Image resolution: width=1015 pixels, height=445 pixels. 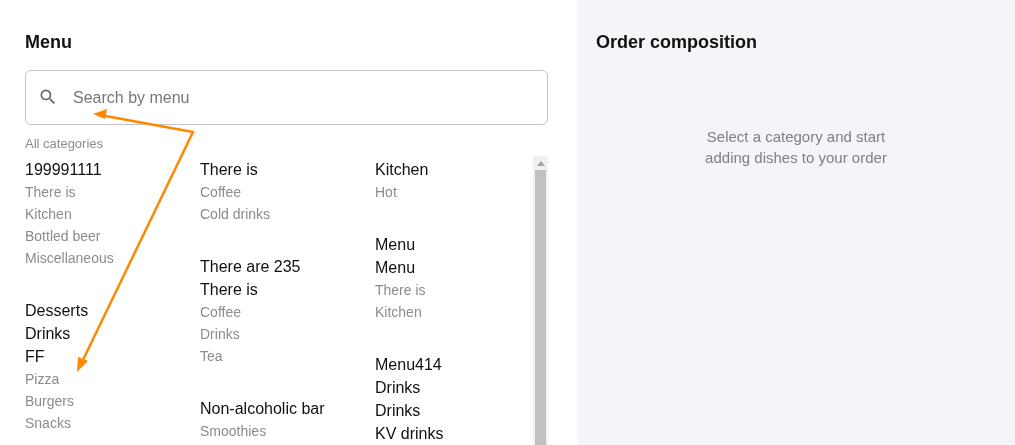 What do you see at coordinates (796, 147) in the screenshot?
I see `empty-order-message: Select a category and start adding dishes to your order` at bounding box center [796, 147].